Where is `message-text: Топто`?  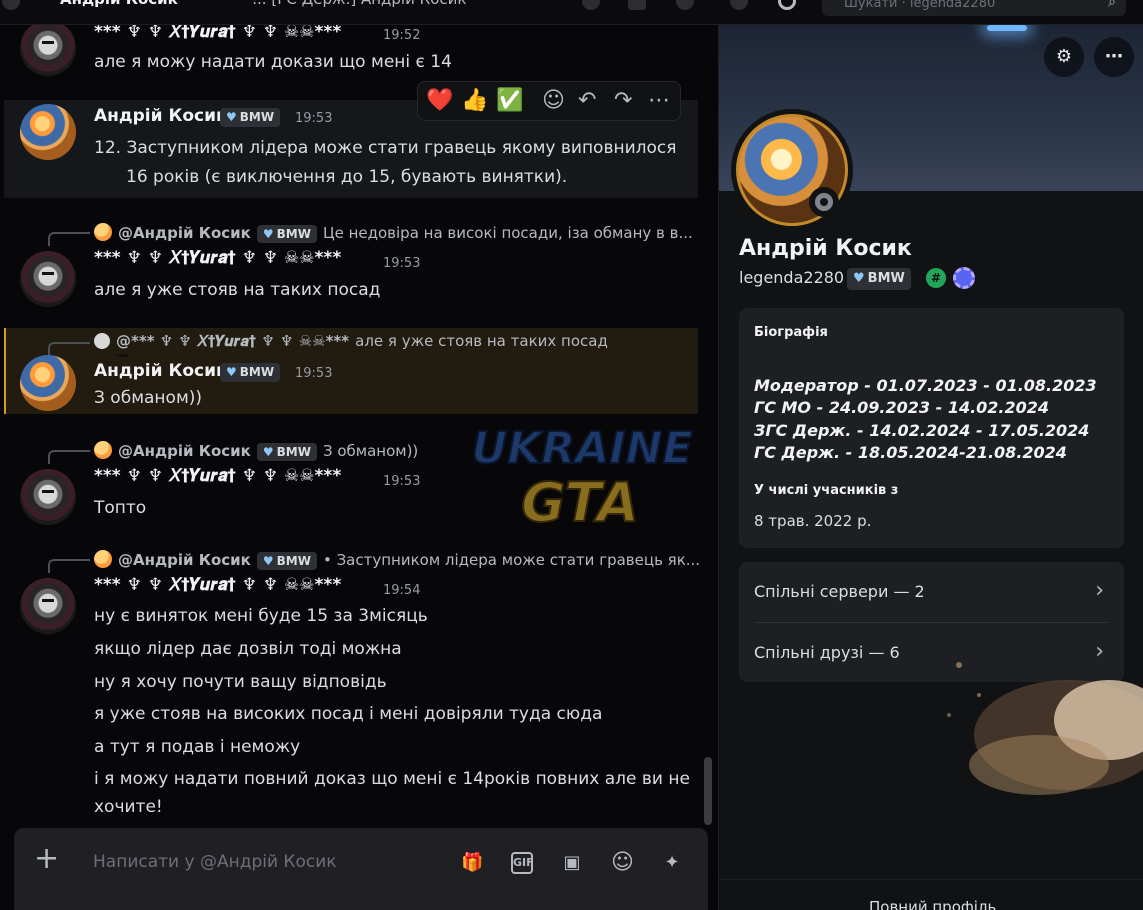 message-text: Топто is located at coordinates (120, 508).